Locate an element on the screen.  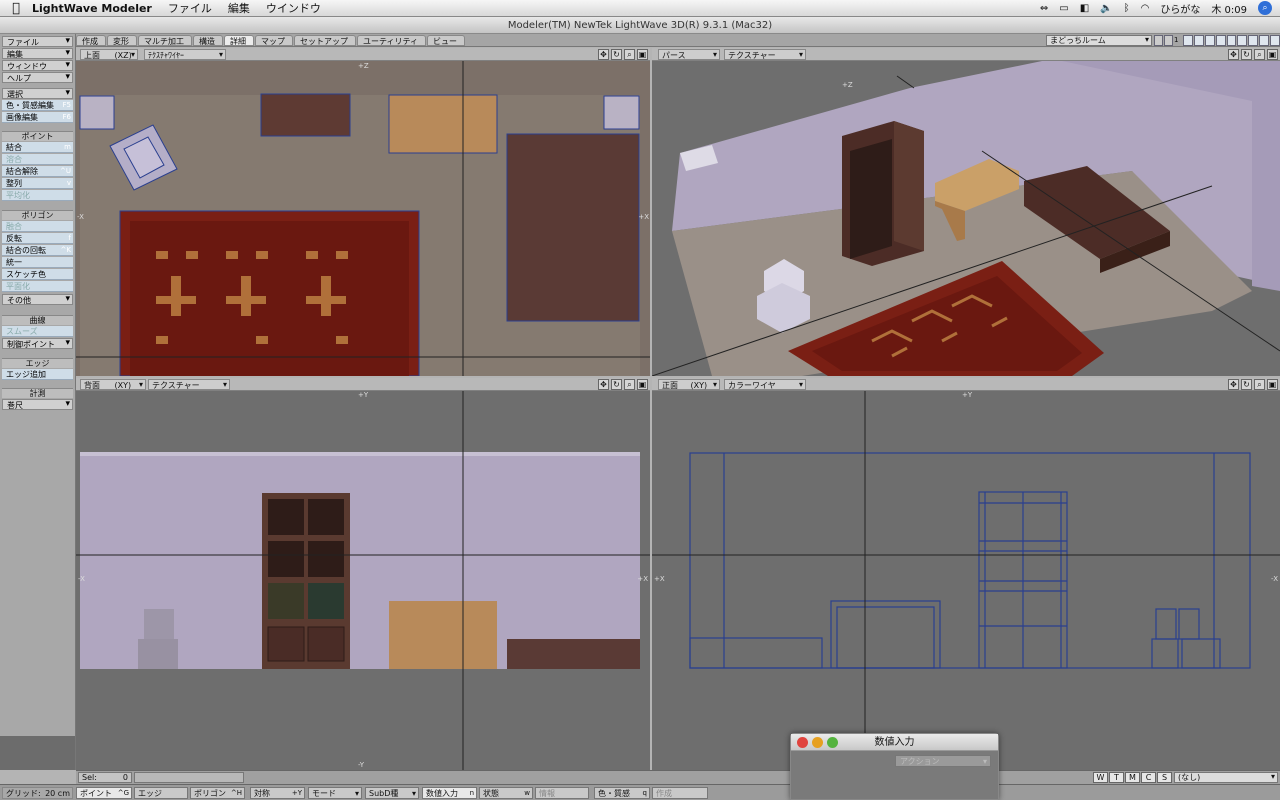
select-menu: 選択 is located at coordinates (37, 93).